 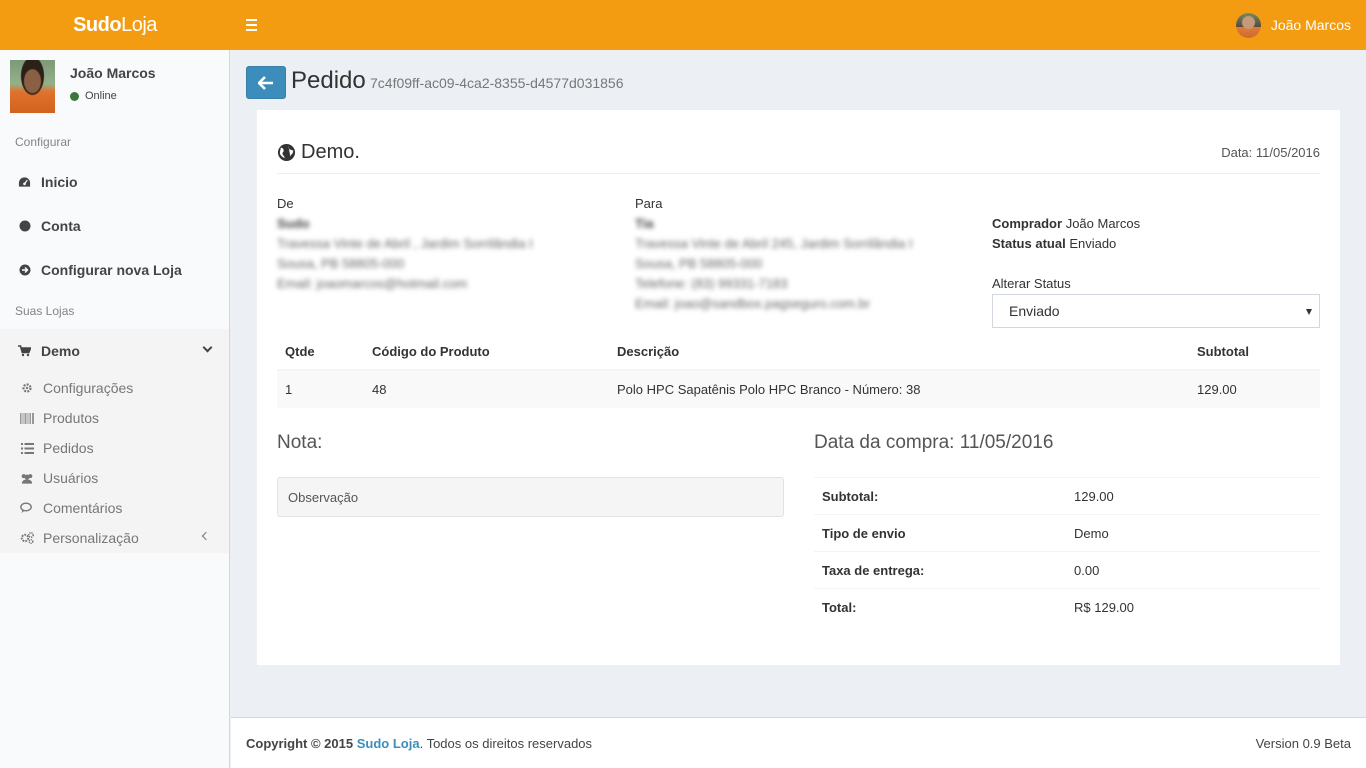 What do you see at coordinates (1067, 495) in the screenshot?
I see `summary-row-subtotal: Subtotal: 129.00` at bounding box center [1067, 495].